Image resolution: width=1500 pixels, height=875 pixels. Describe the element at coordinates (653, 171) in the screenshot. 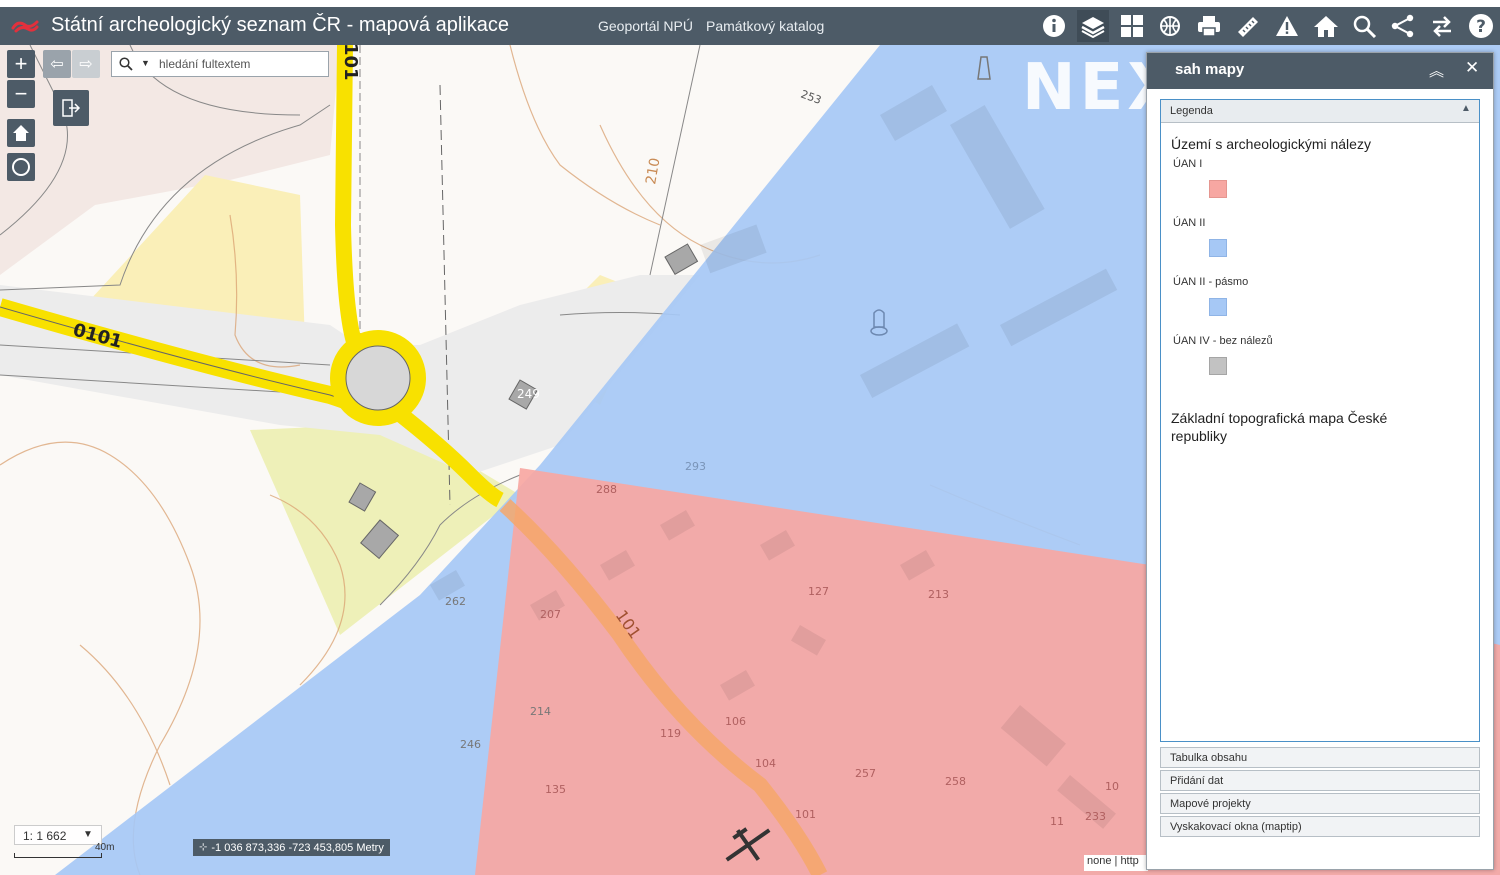

I see `map-label-height-210: 210` at that location.